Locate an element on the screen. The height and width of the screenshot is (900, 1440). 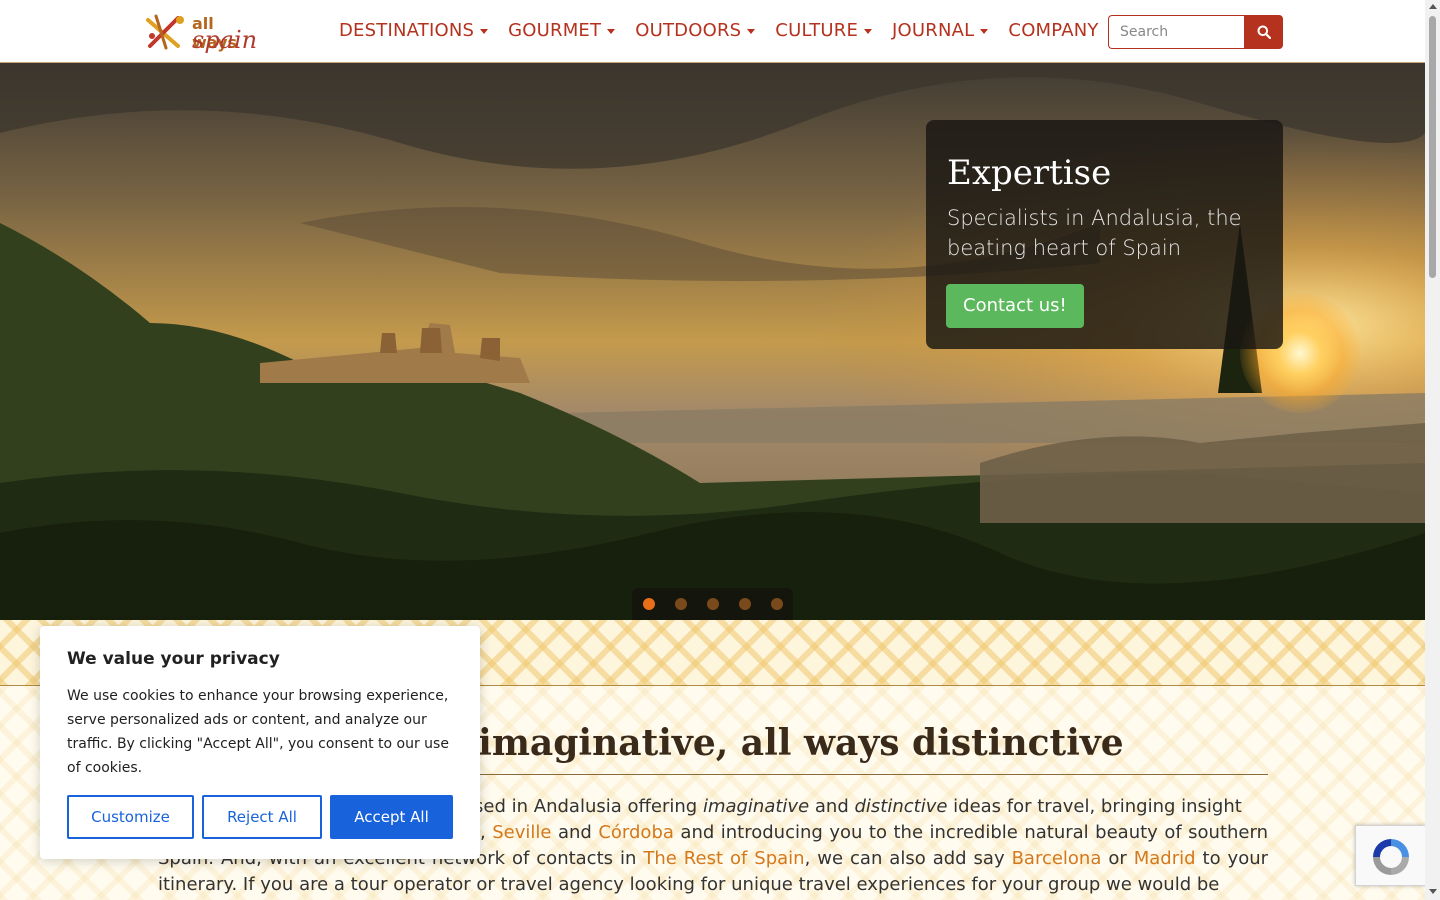
menu-outdoors: OUTDOORS is located at coordinates (695, 30).